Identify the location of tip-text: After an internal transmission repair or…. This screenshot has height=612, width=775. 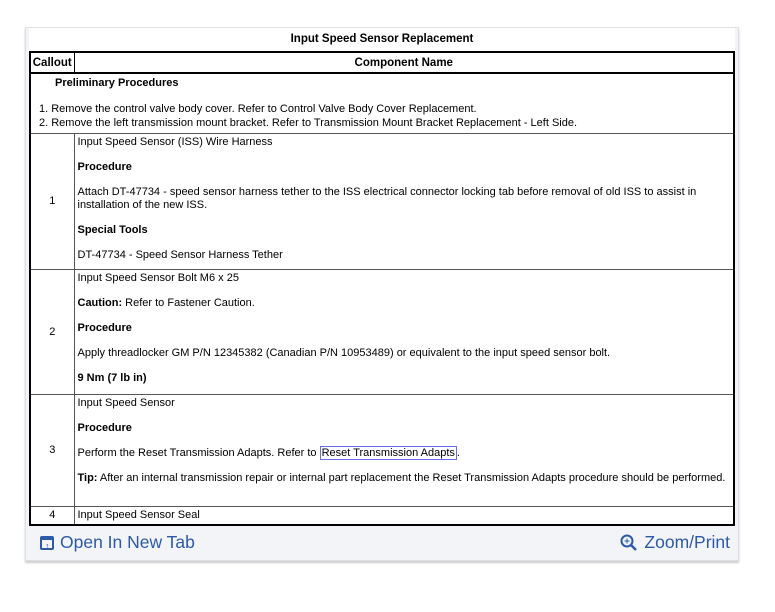
(411, 477).